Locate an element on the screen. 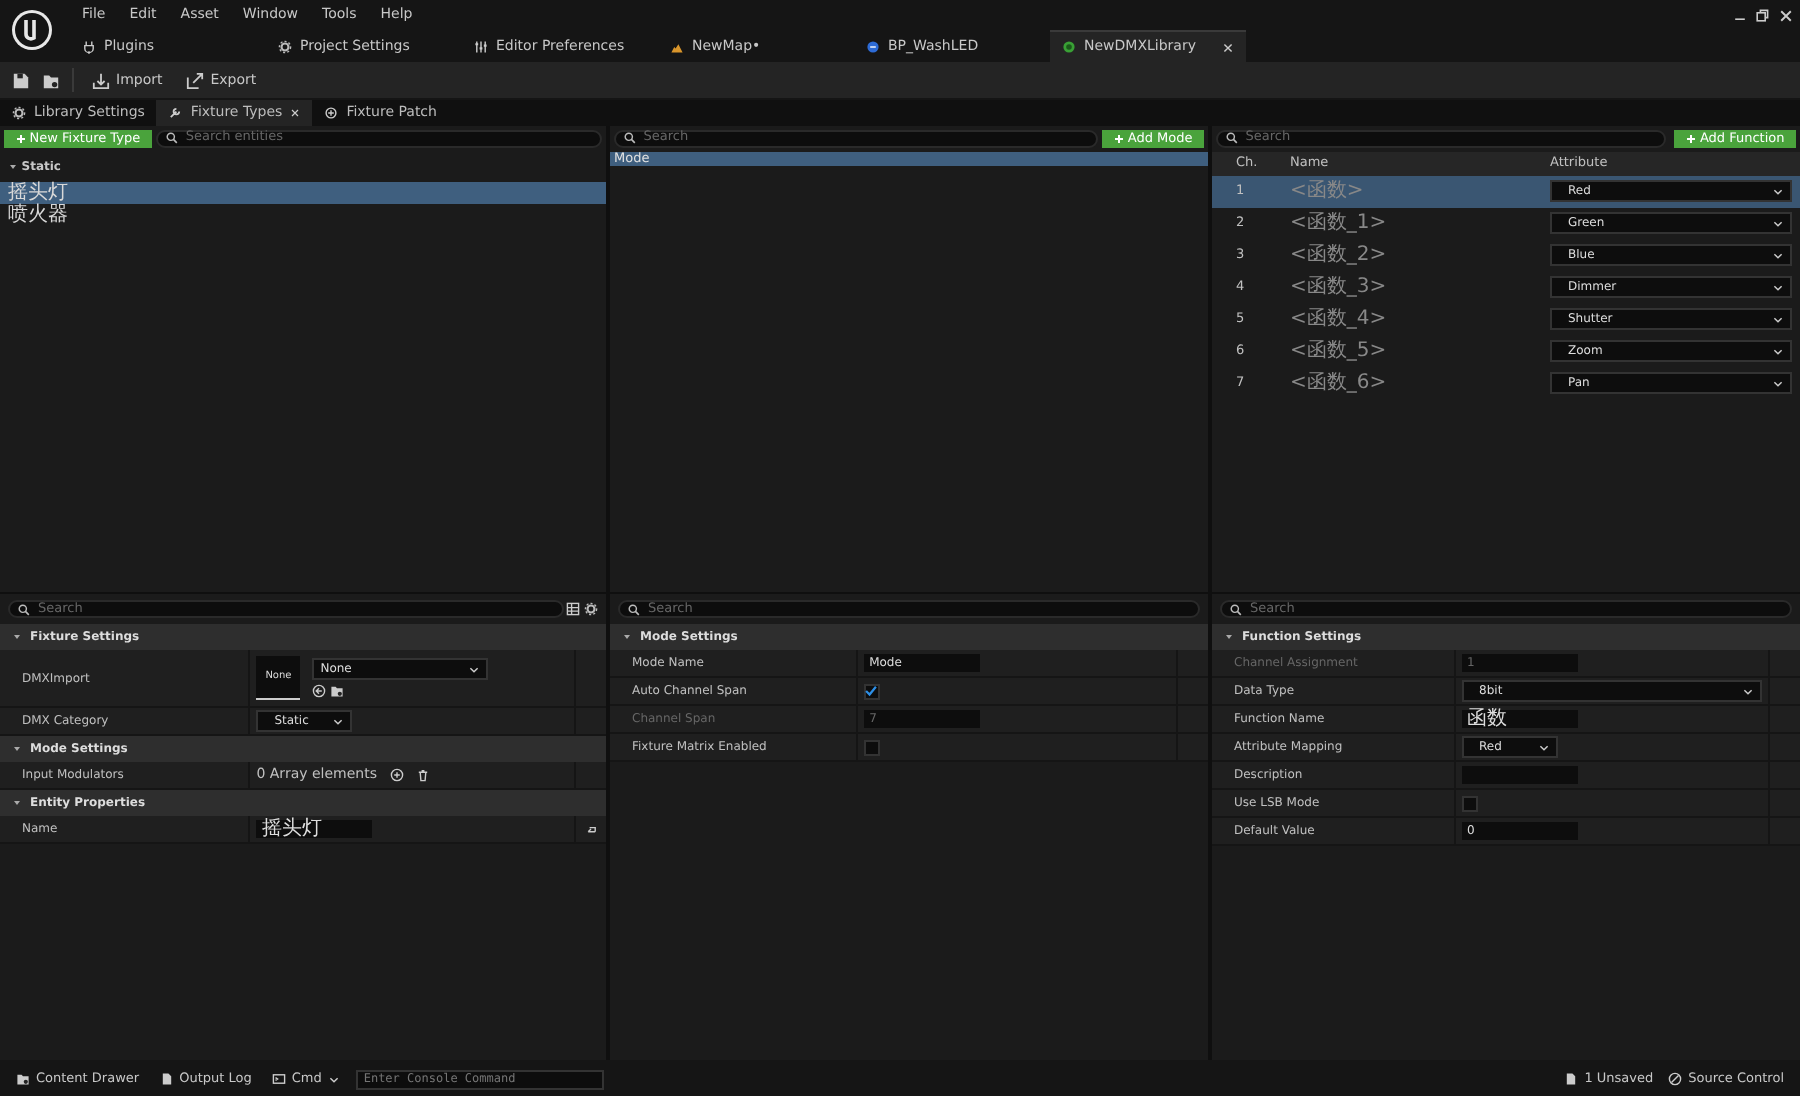 This screenshot has height=1096, width=1800. text-field: 摇头灯 is located at coordinates (314, 829).